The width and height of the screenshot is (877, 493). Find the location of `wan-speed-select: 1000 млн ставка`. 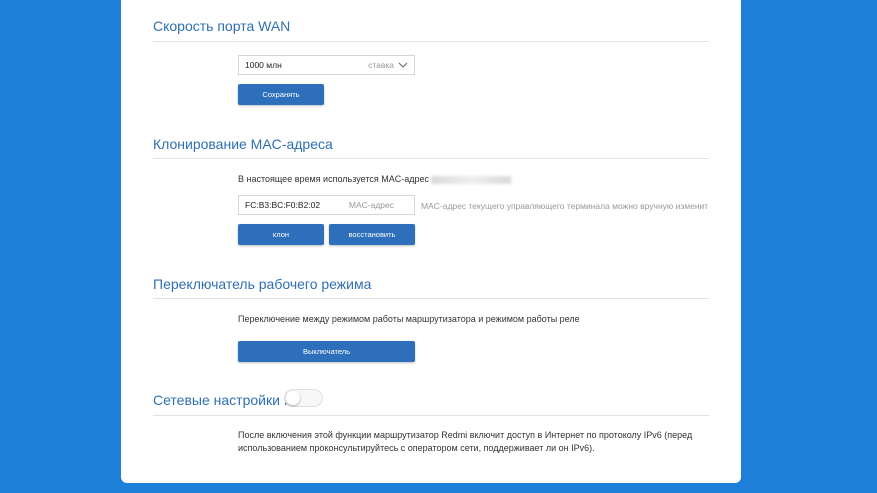

wan-speed-select: 1000 млн ставка is located at coordinates (326, 65).